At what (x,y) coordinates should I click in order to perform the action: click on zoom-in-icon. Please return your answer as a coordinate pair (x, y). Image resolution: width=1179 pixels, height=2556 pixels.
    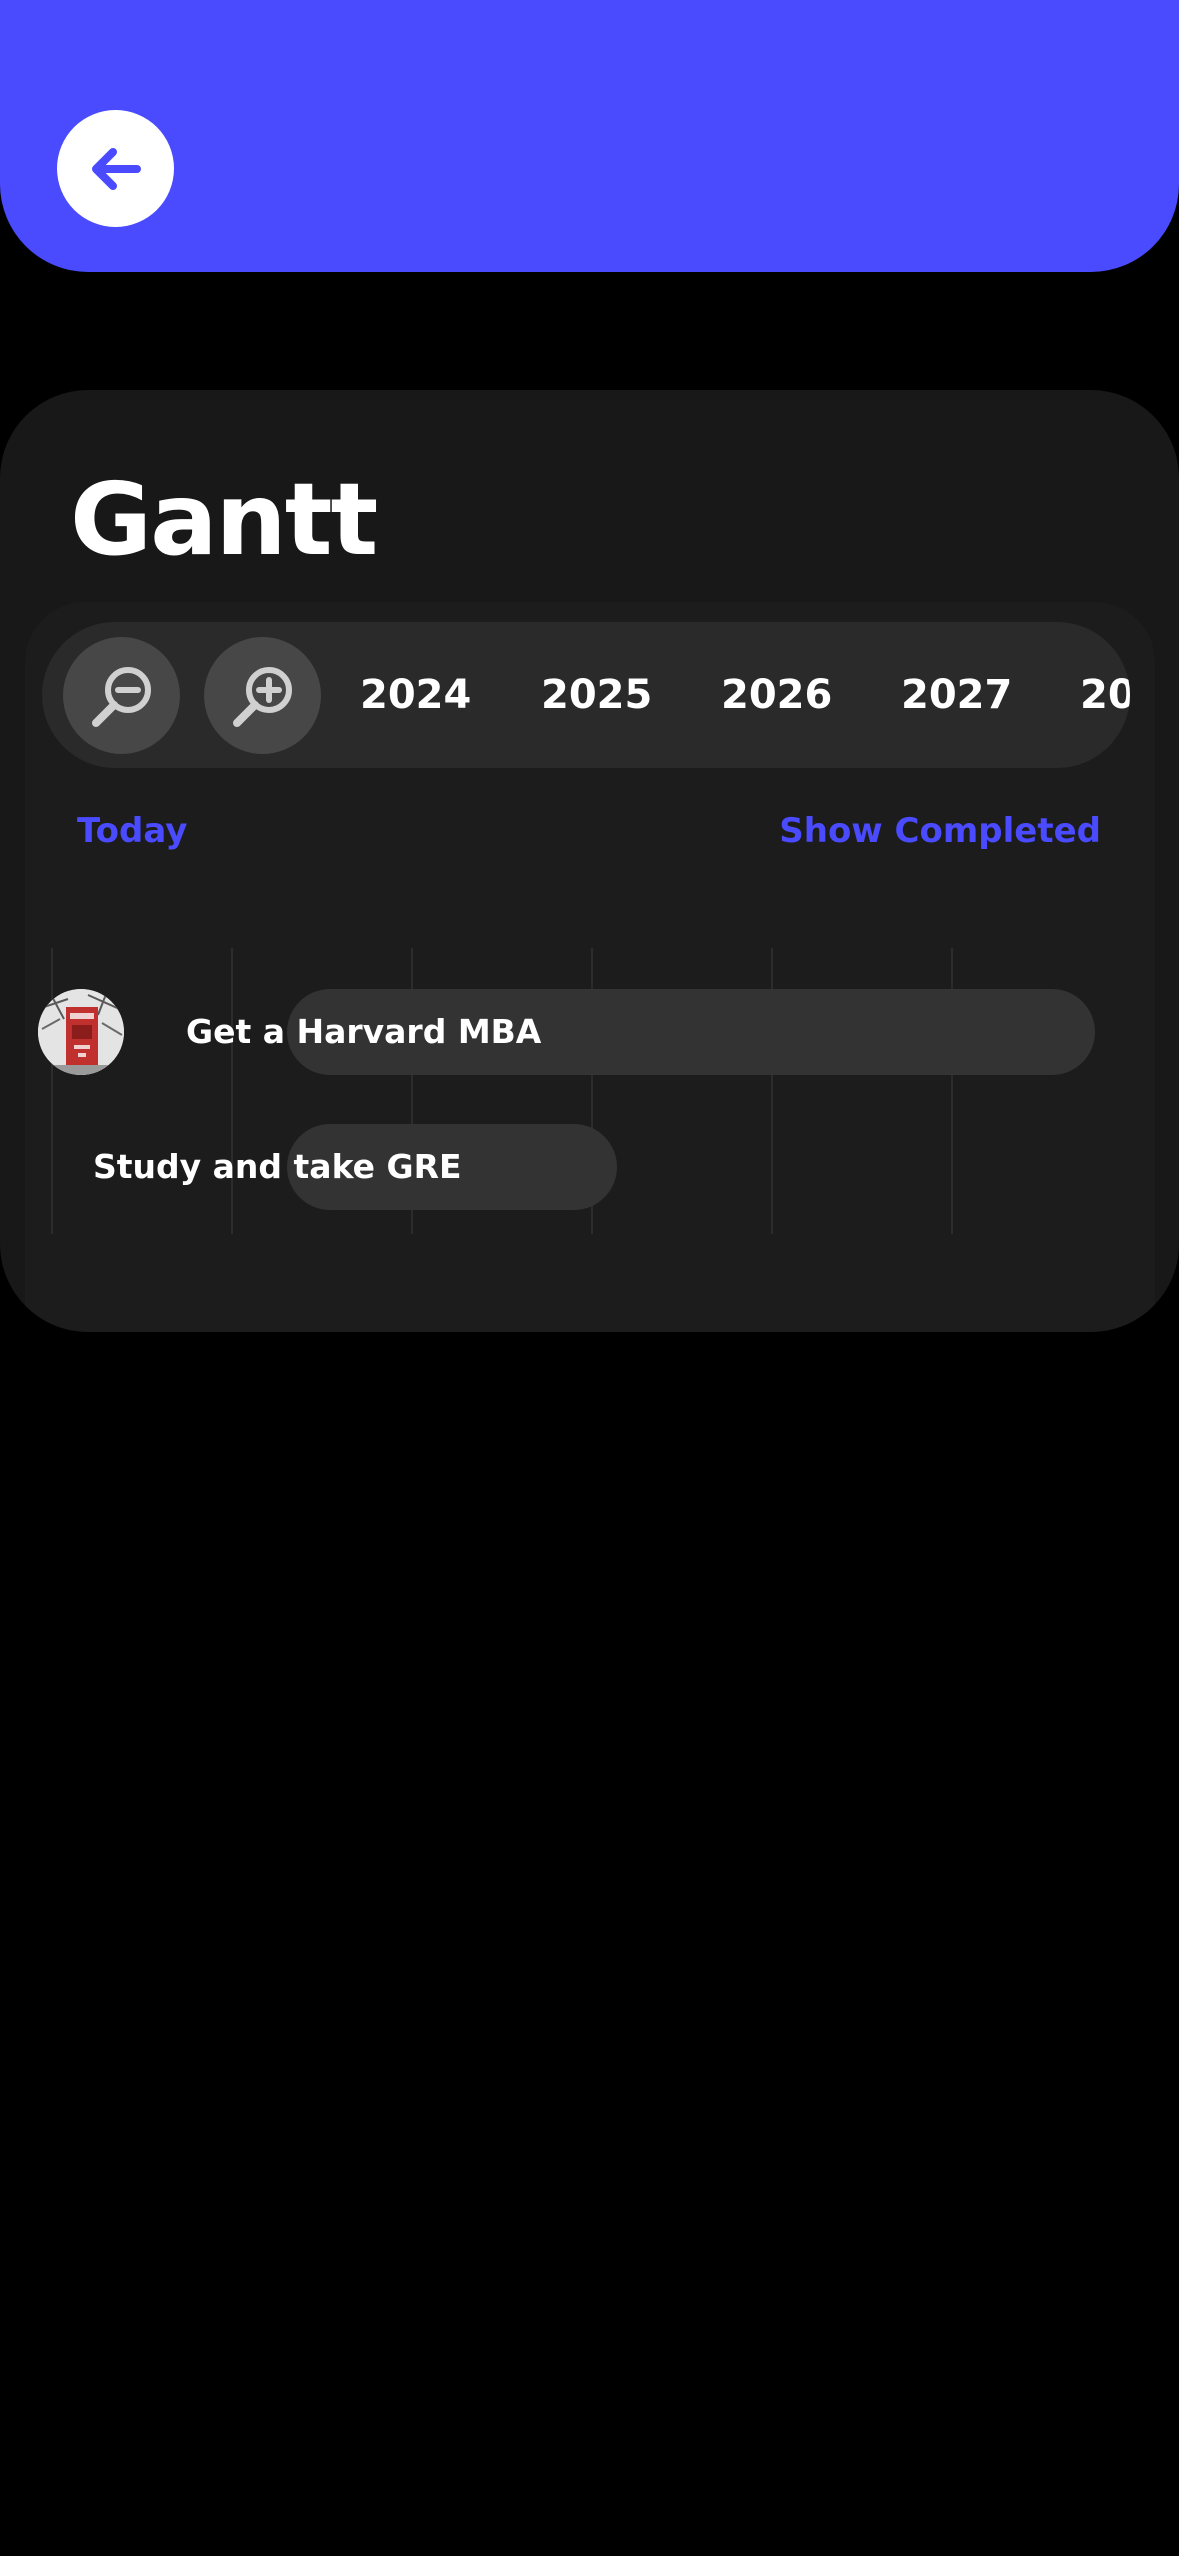
    Looking at the image, I should click on (262, 696).